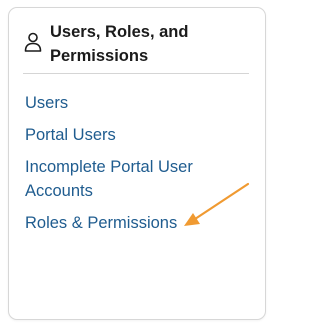  I want to click on person-icon, so click(33, 42).